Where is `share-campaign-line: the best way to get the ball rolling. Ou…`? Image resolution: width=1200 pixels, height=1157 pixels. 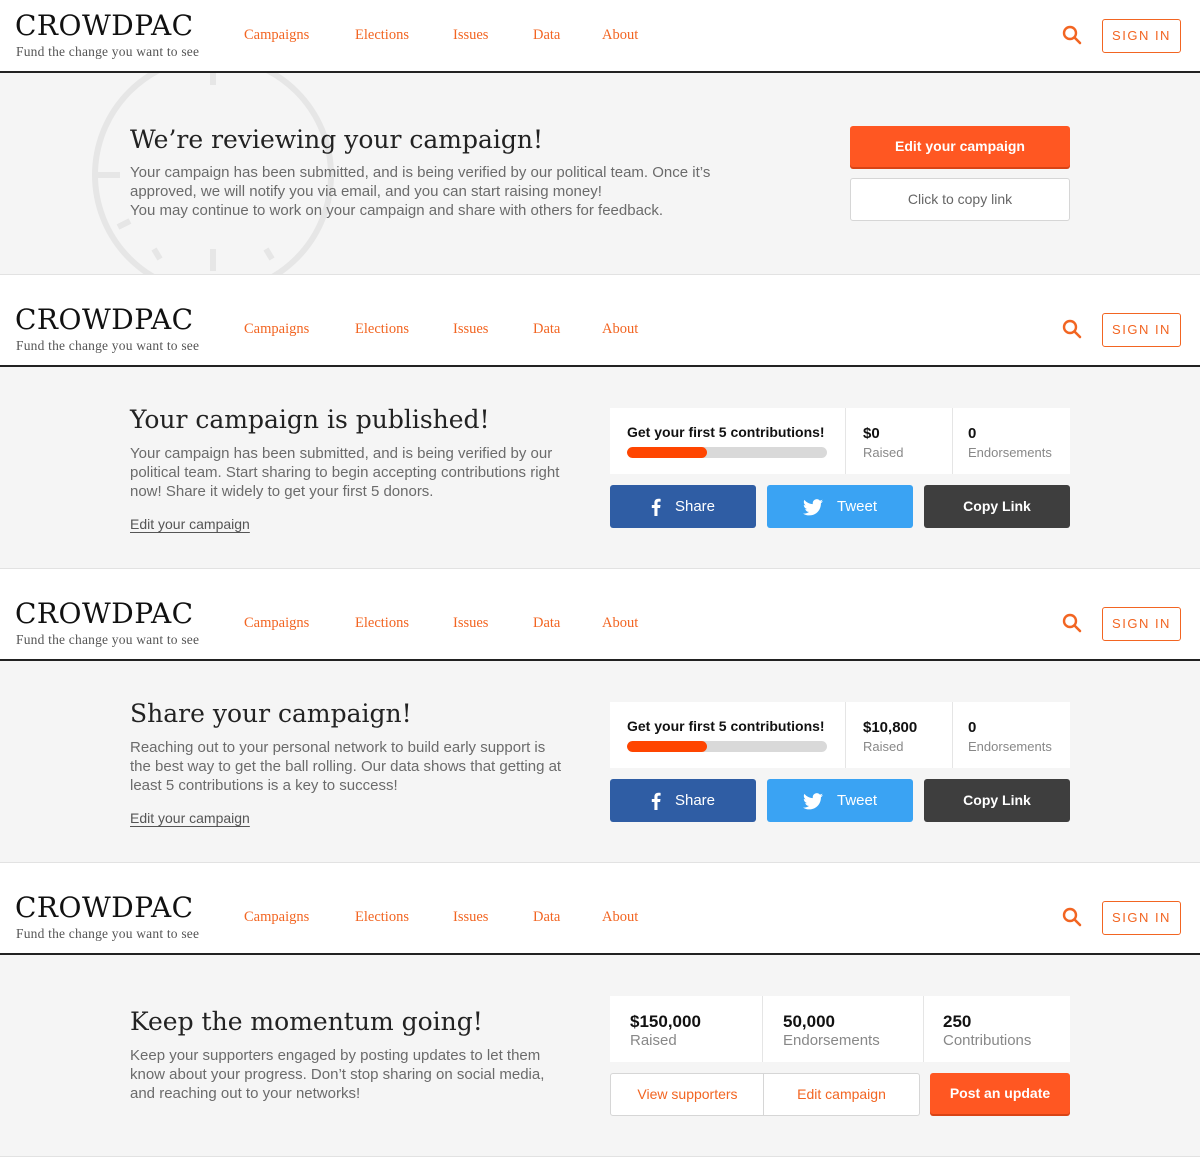 share-campaign-line: the best way to get the ball rolling. Ou… is located at coordinates (346, 766).